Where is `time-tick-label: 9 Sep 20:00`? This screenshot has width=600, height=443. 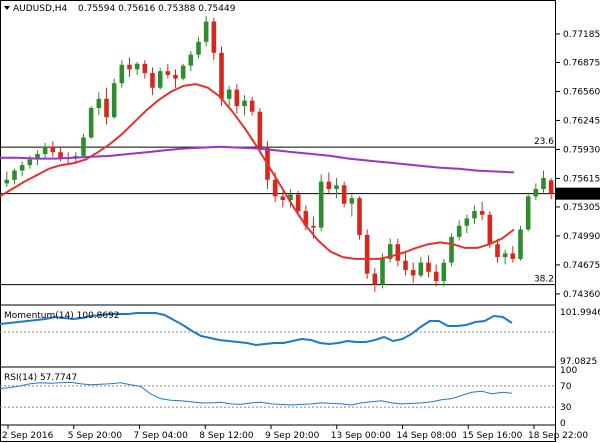 time-tick-label: 9 Sep 20:00 is located at coordinates (292, 436).